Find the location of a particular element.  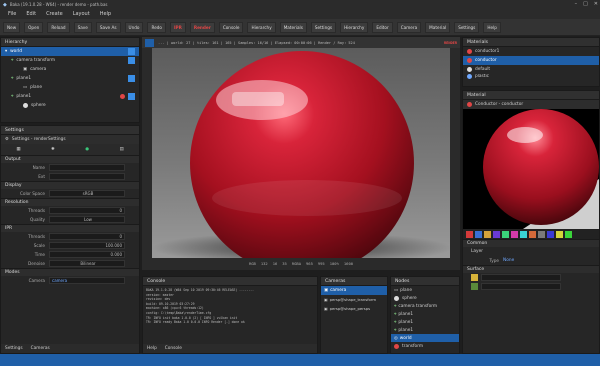

minimize-icon: – is located at coordinates (576, 4).